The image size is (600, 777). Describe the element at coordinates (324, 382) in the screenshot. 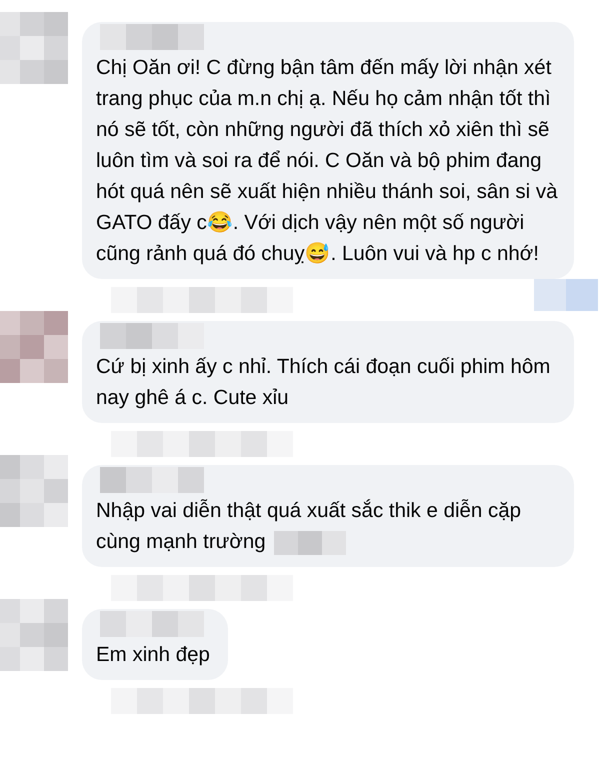

I see `comment-text: Cứ bị xinh ấy c nhỉ. Thích cái đoạn cuối phim hôm nay ghê á c. Cute xỉu` at that location.